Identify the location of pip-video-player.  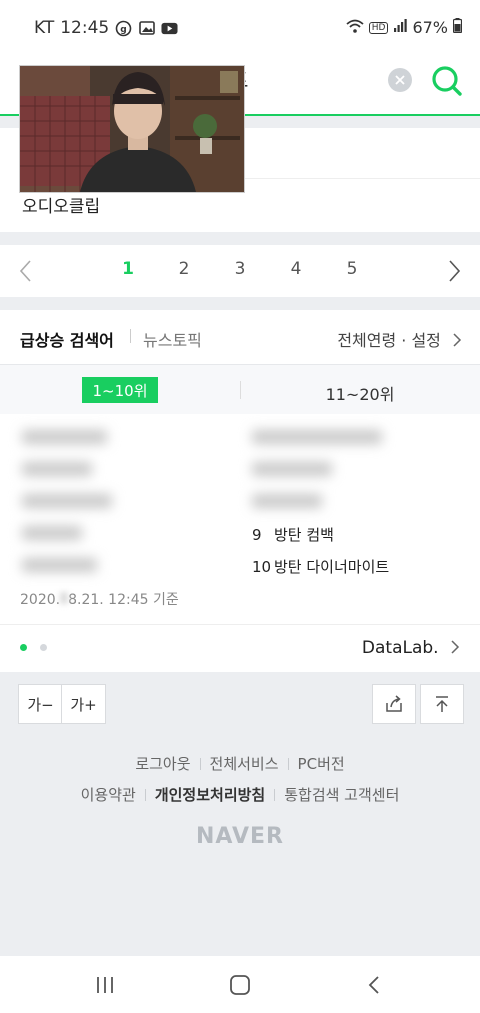
(132, 129).